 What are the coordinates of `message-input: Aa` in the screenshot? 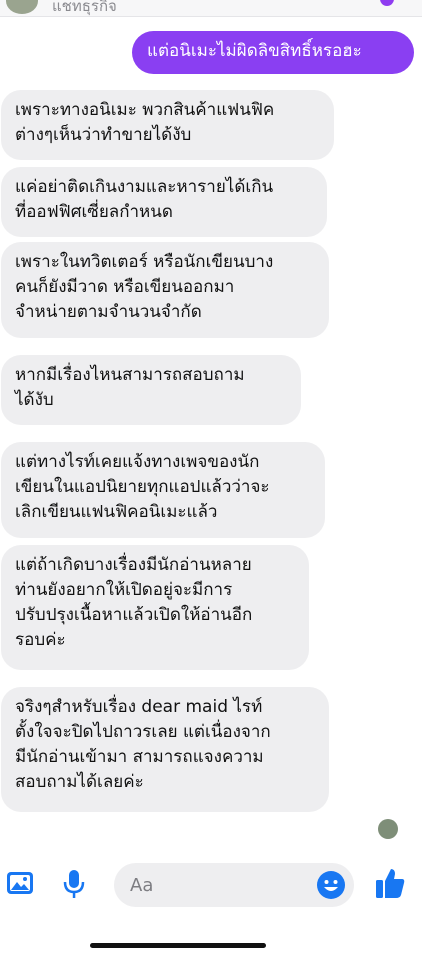 It's located at (234, 885).